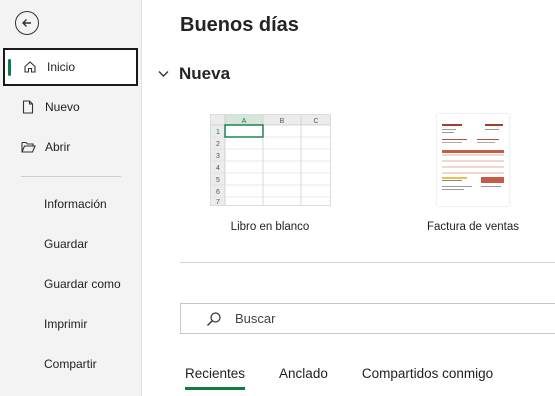  What do you see at coordinates (71, 176) in the screenshot?
I see `sidebar-divider` at bounding box center [71, 176].